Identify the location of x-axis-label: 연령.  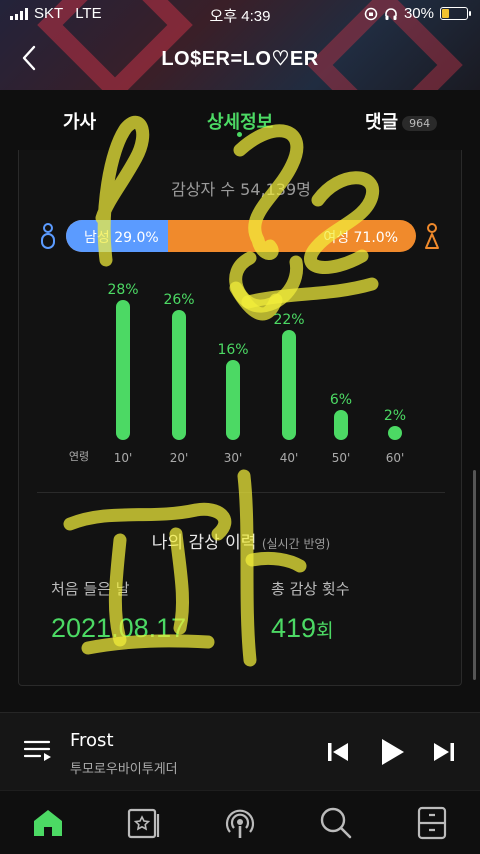
(79, 456).